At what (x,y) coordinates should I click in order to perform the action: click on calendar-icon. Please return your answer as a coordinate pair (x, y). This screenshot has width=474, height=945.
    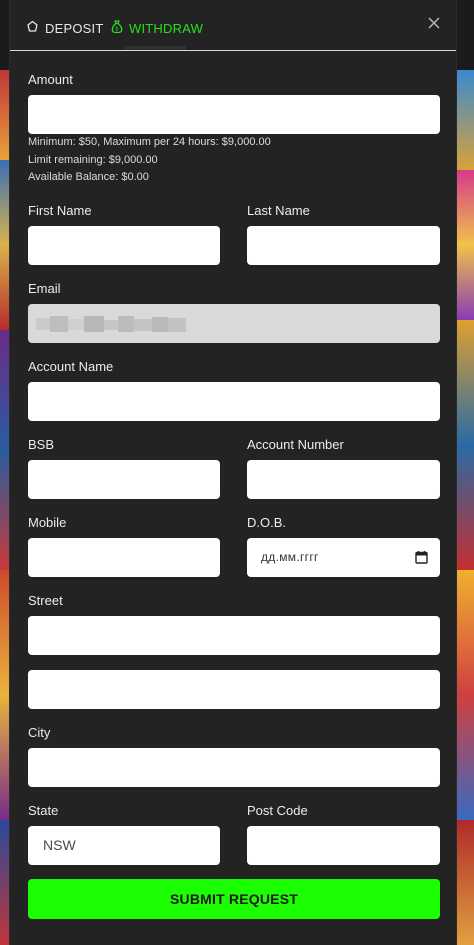
    Looking at the image, I should click on (421, 557).